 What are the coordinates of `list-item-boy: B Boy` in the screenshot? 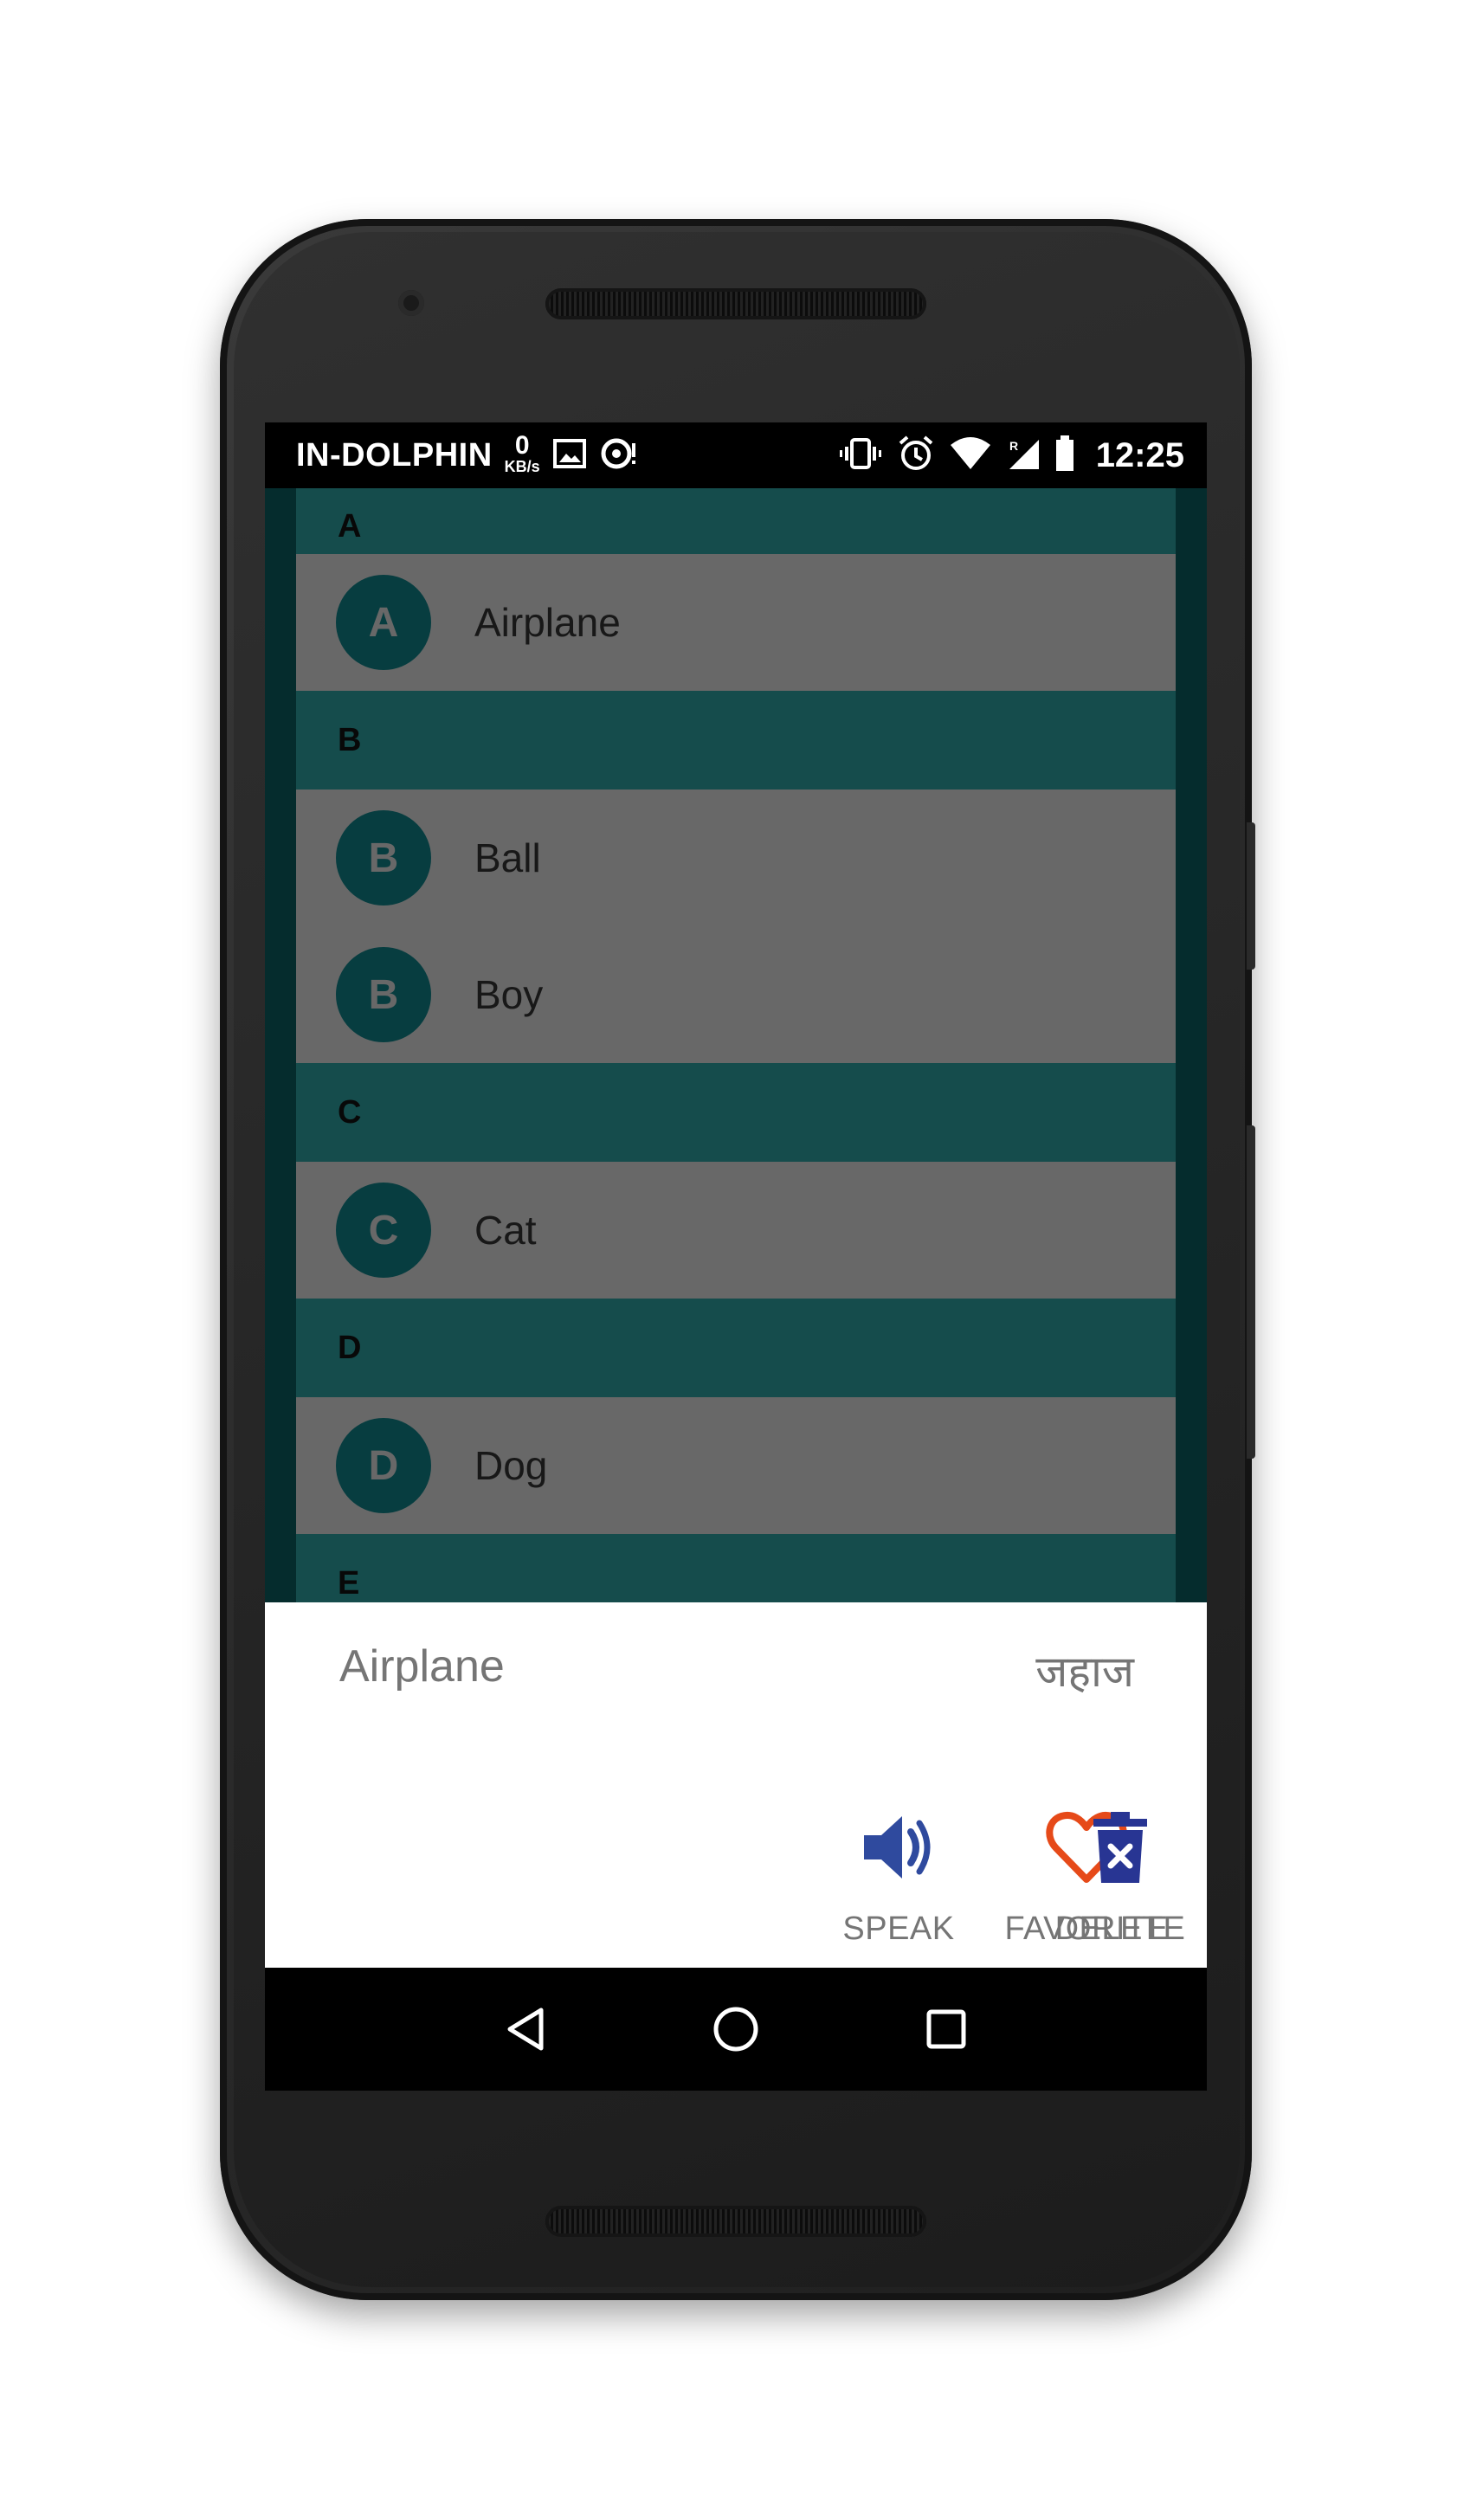 It's located at (736, 994).